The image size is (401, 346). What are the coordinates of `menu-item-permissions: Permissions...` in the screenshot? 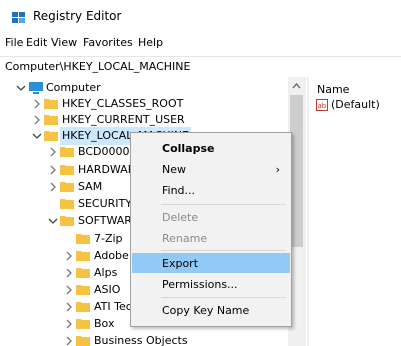 It's located at (211, 284).